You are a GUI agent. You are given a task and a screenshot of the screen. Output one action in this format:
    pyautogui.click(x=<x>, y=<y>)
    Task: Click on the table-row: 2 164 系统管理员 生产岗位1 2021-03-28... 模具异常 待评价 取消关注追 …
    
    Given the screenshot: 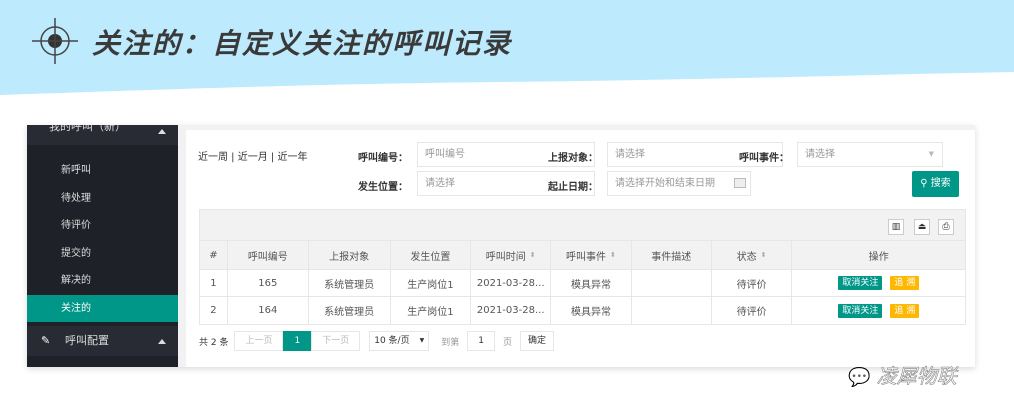 What is the action you would take?
    pyautogui.click(x=582, y=310)
    